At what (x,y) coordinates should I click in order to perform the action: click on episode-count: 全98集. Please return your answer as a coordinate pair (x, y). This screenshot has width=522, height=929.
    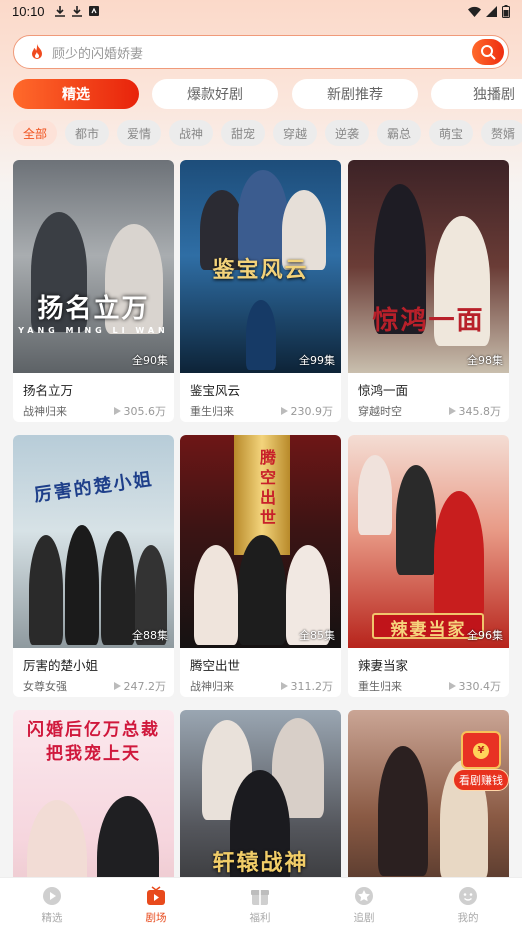
    Looking at the image, I should click on (485, 360).